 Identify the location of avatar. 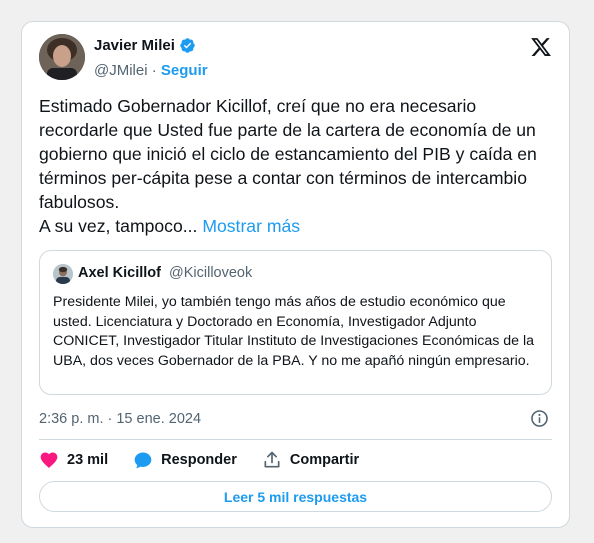
(62, 57).